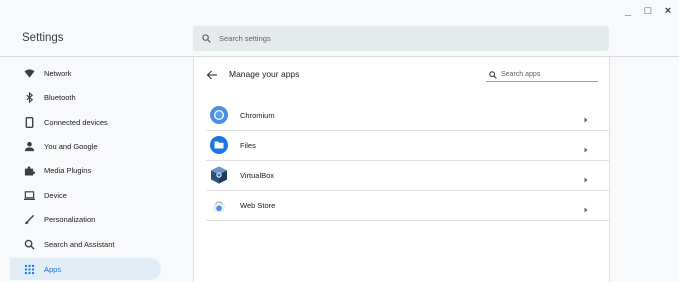 The width and height of the screenshot is (679, 282). Describe the element at coordinates (53, 269) in the screenshot. I see `sidebar-item-label: Apps` at that location.